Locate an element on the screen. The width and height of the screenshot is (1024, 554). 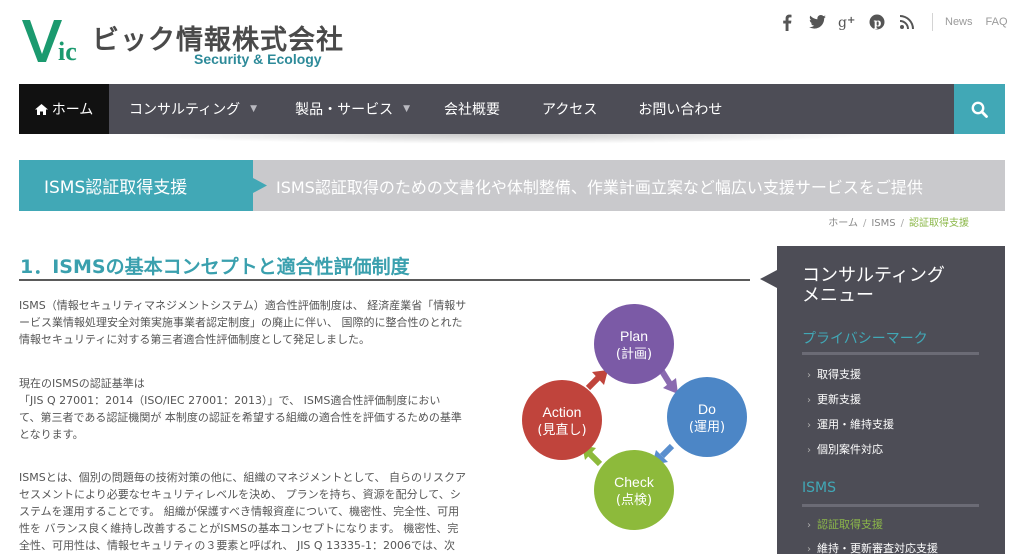
plan-circle is located at coordinates (634, 344).